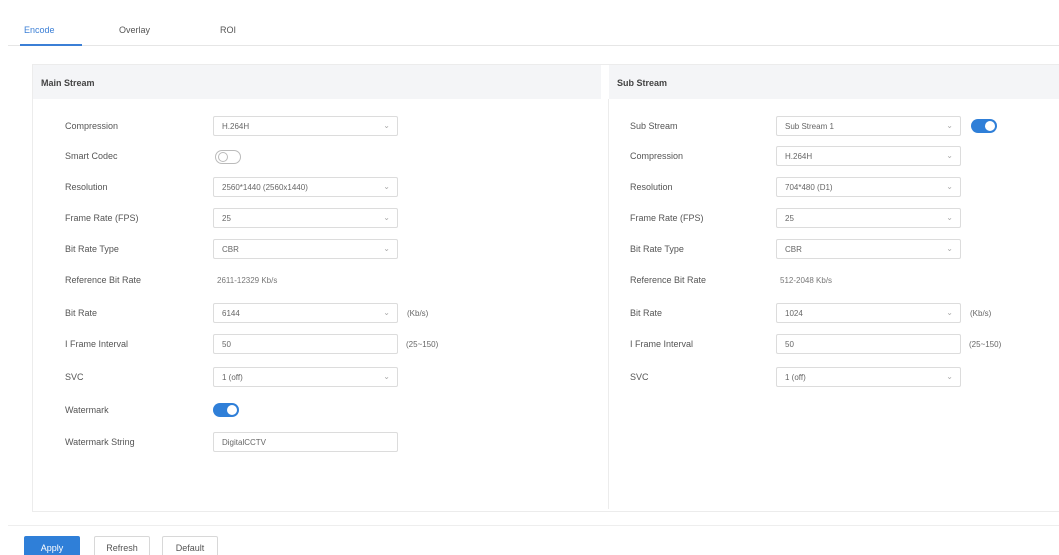 Image resolution: width=1059 pixels, height=555 pixels. I want to click on sub-resolution-select: 704*480 (D1) ⌄, so click(868, 187).